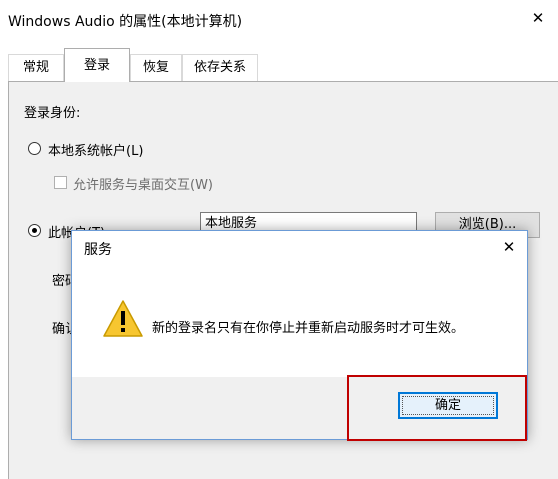 The image size is (558, 479). I want to click on tab-general: 常规, so click(36, 67).